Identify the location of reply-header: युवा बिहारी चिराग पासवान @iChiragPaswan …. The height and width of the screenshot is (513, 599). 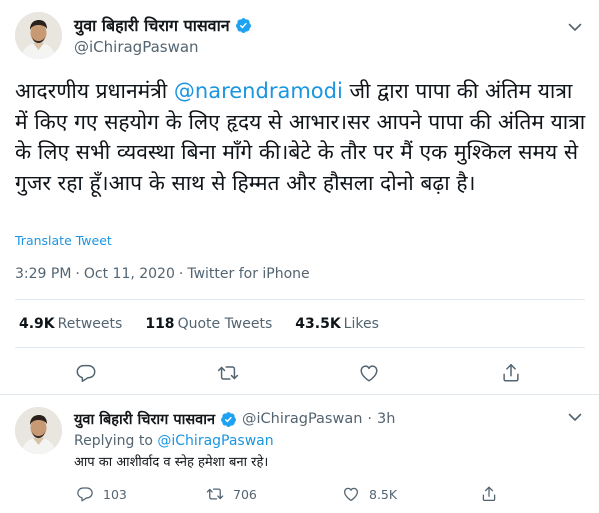
(234, 419).